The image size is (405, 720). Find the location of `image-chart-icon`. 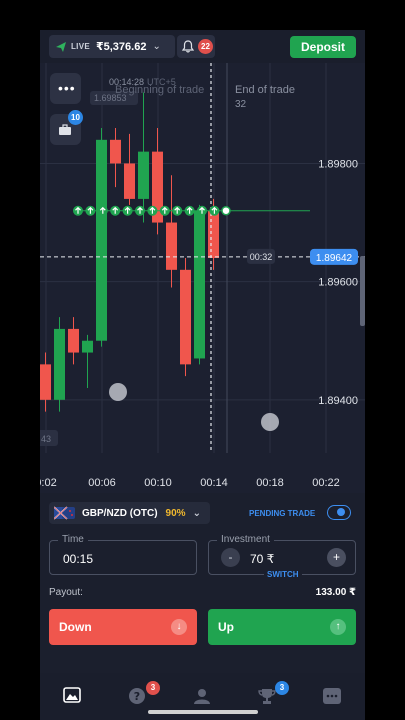

image-chart-icon is located at coordinates (72, 695).